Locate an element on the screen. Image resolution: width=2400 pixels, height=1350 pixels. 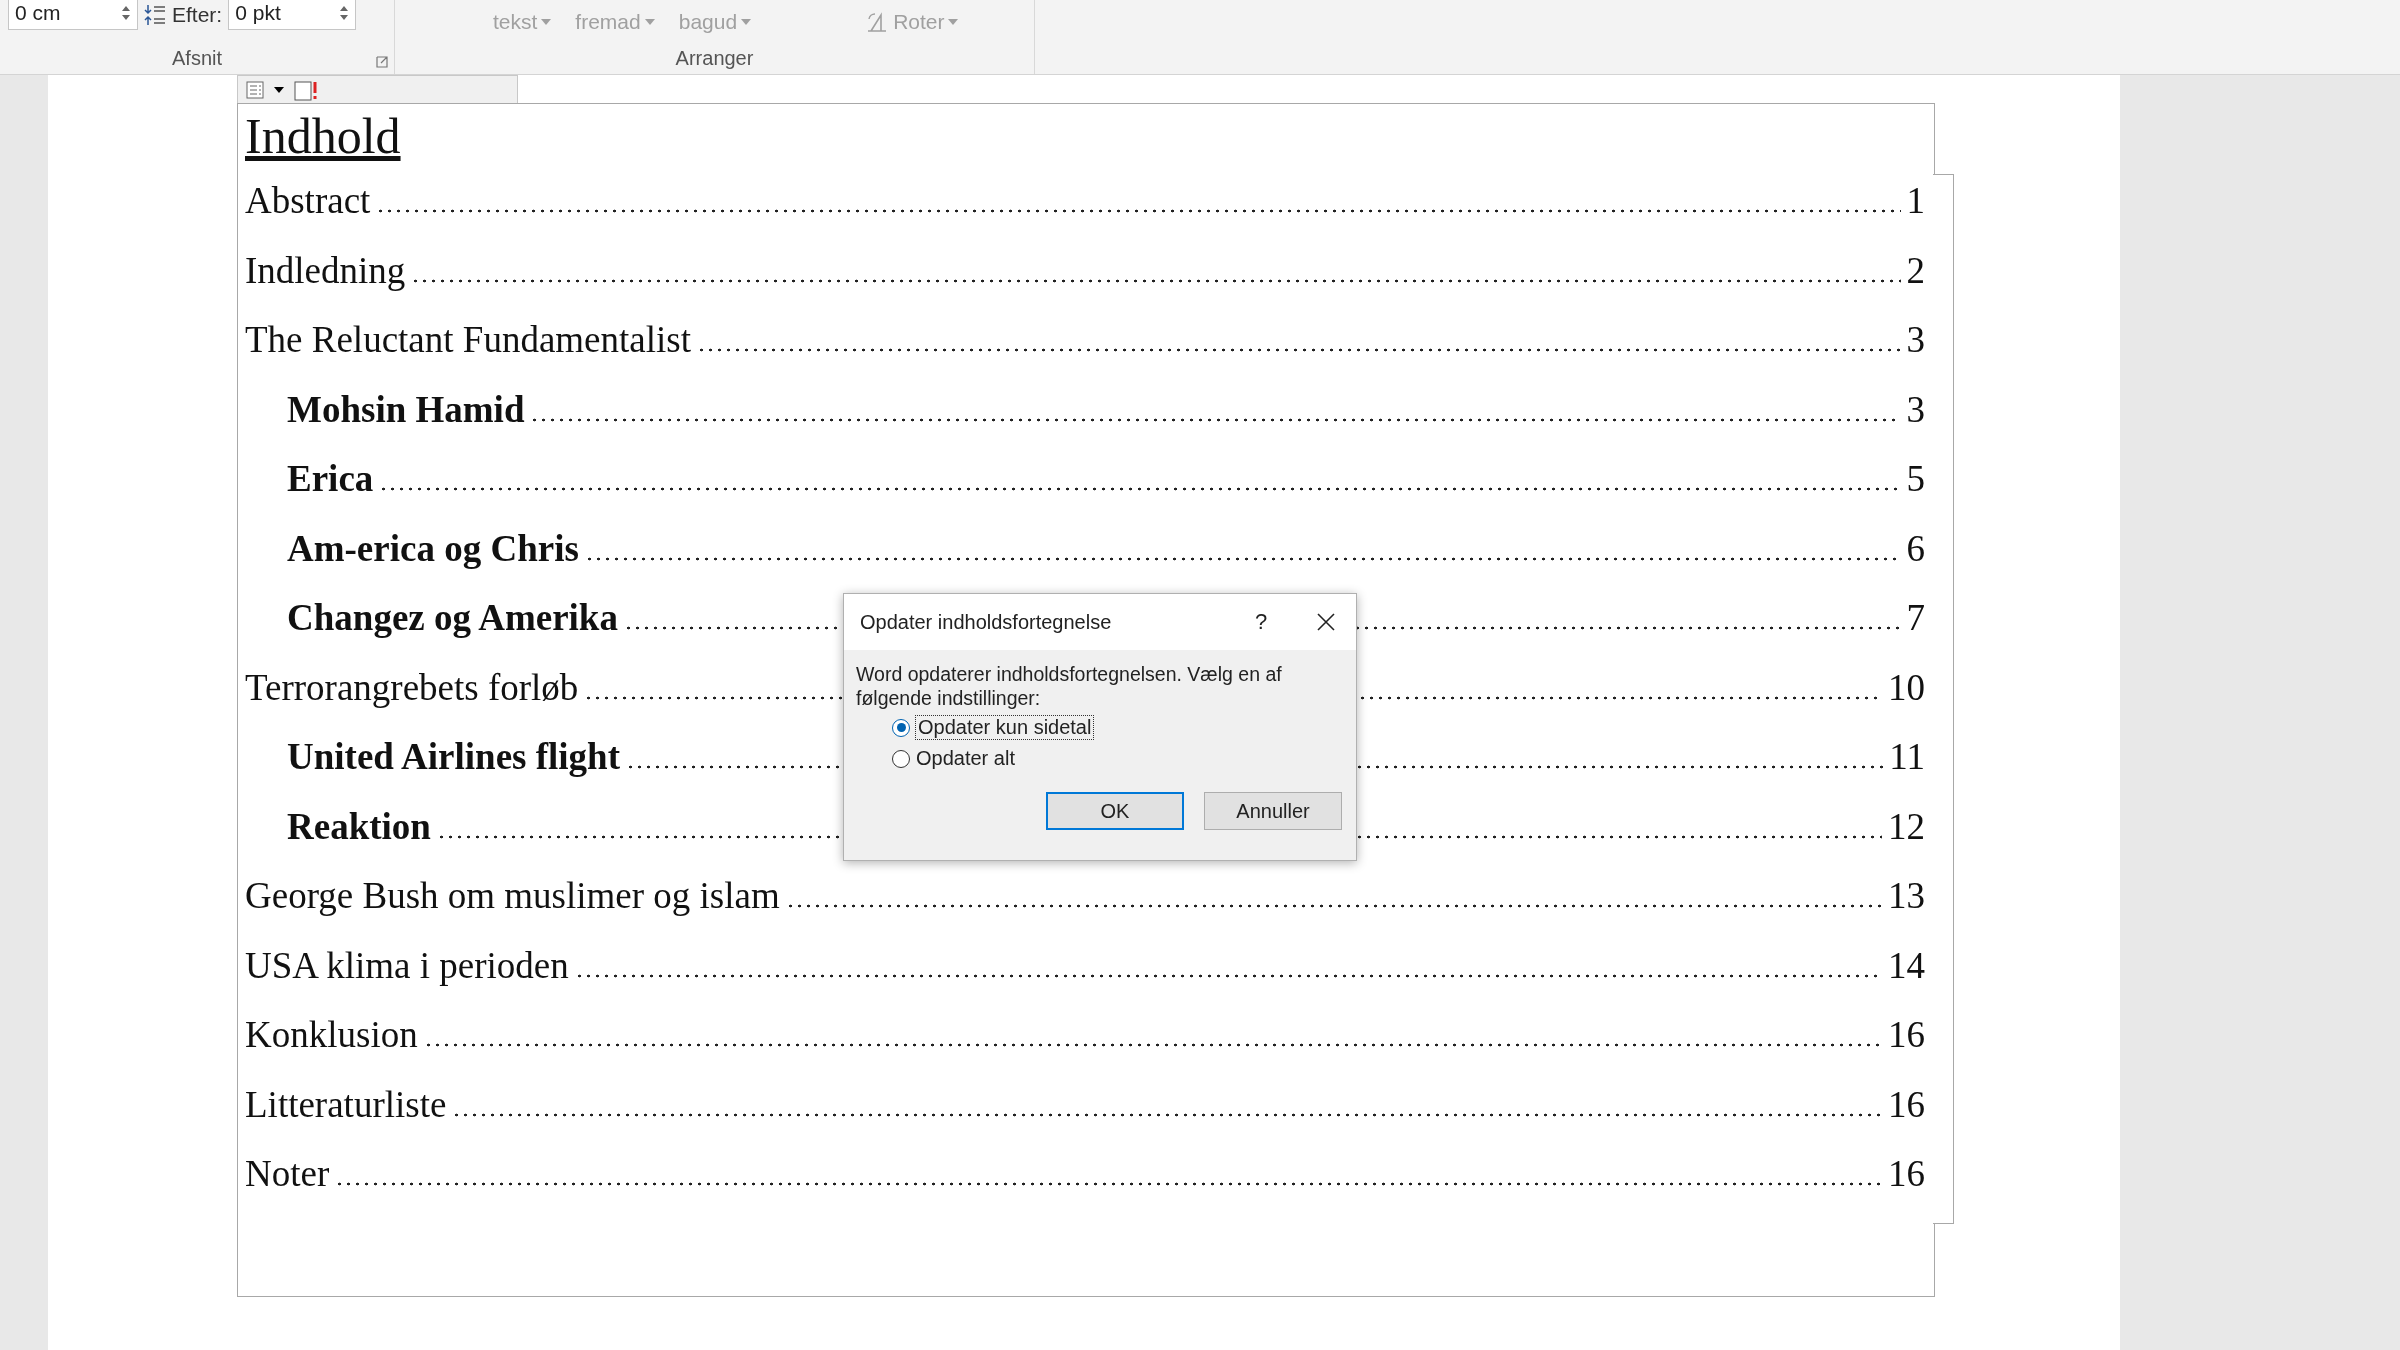
page-number: 14 is located at coordinates (1906, 965).